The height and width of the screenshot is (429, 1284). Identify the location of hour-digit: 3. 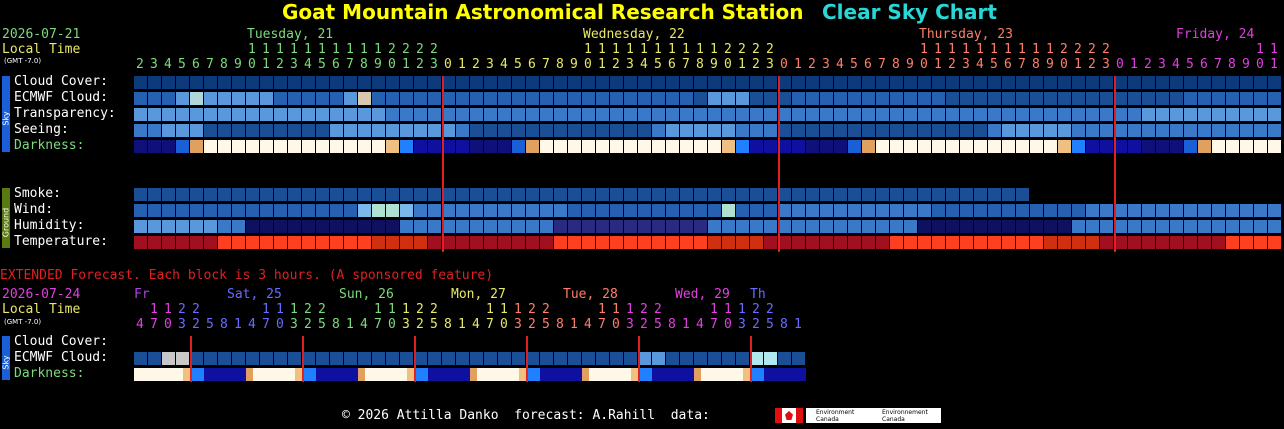
(826, 64).